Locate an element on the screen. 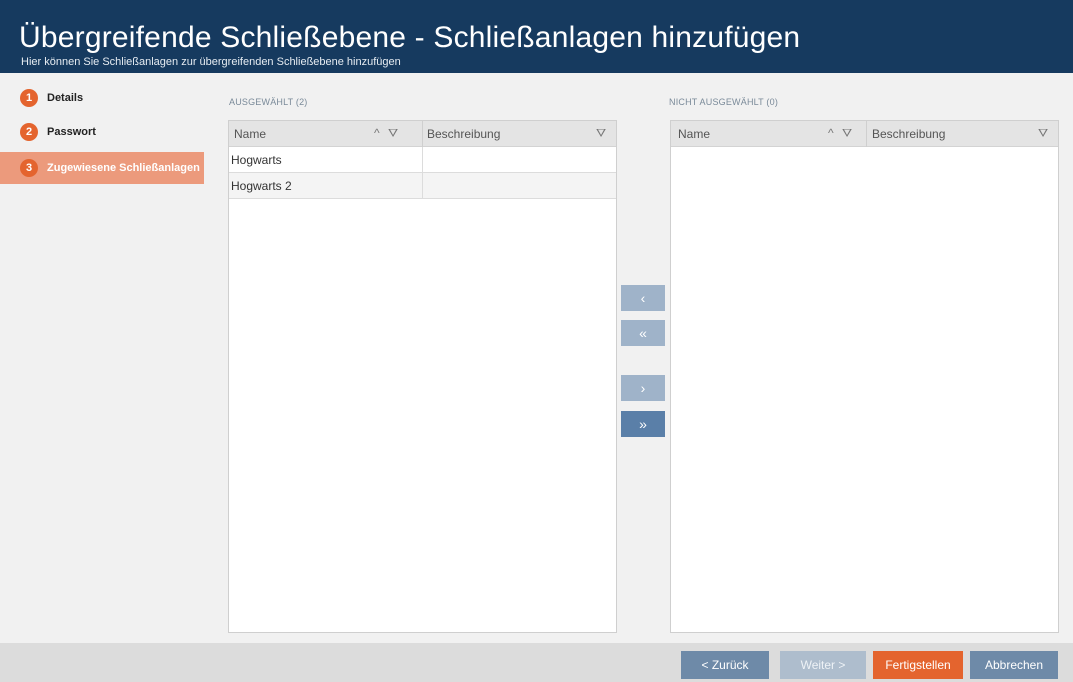 This screenshot has height=682, width=1073. step-label: Details is located at coordinates (65, 98).